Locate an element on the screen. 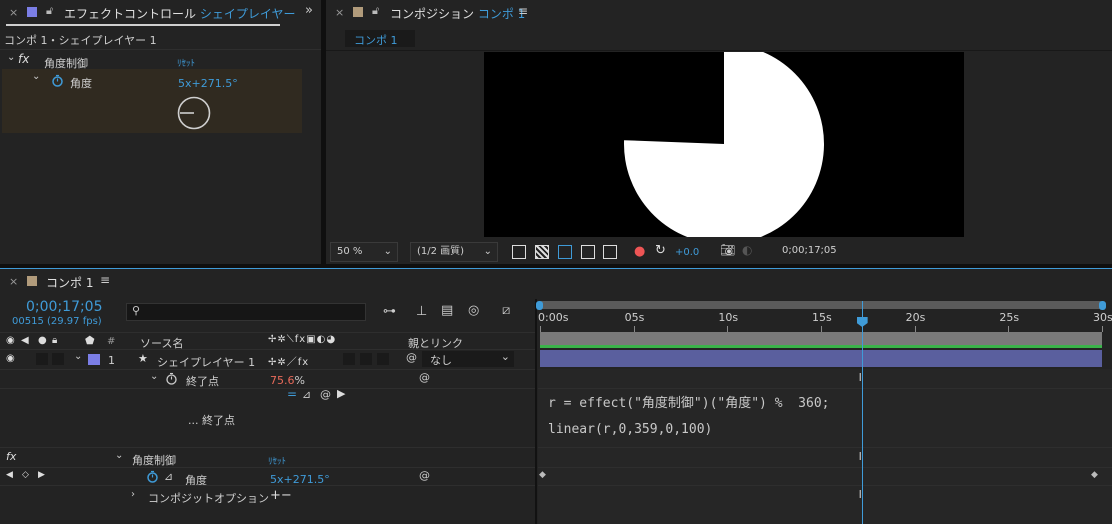 This screenshot has height=524, width=1112. reset-exposure-icon: ↻ is located at coordinates (660, 250).